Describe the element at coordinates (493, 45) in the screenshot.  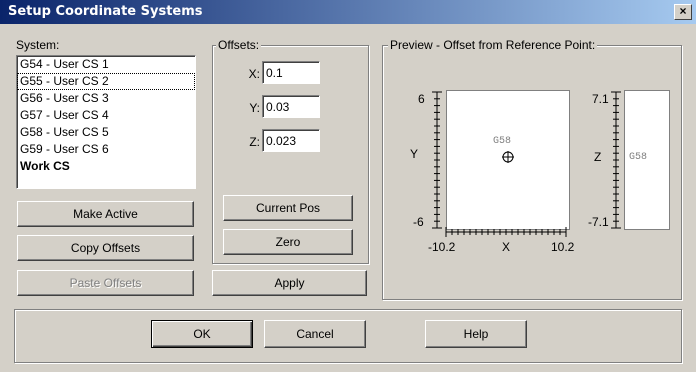
I see `preview-label: Preview - Offset from Reference Point:` at that location.